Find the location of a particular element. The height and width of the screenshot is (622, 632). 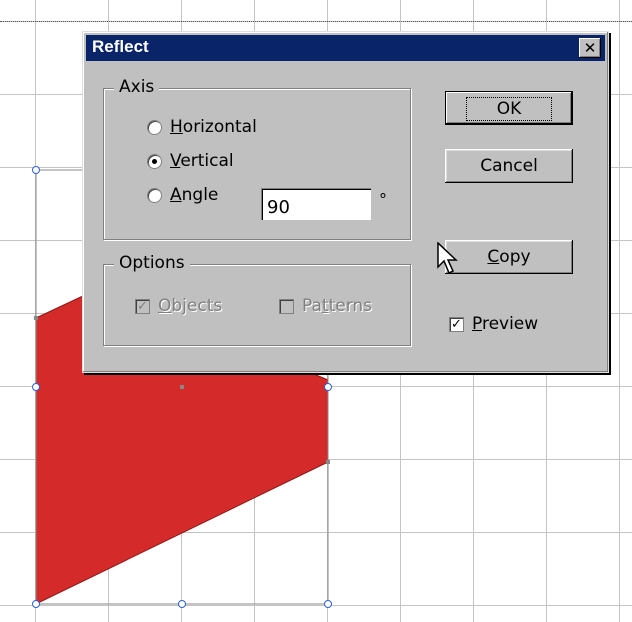

radio-horizontal: Horizontal is located at coordinates (202, 127).